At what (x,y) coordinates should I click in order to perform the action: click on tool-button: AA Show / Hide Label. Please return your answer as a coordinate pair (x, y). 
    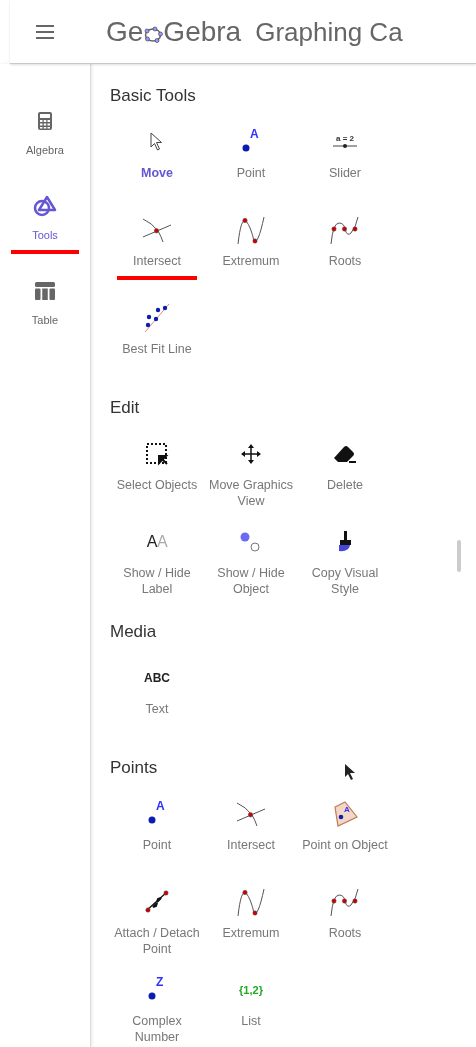
    Looking at the image, I should click on (157, 560).